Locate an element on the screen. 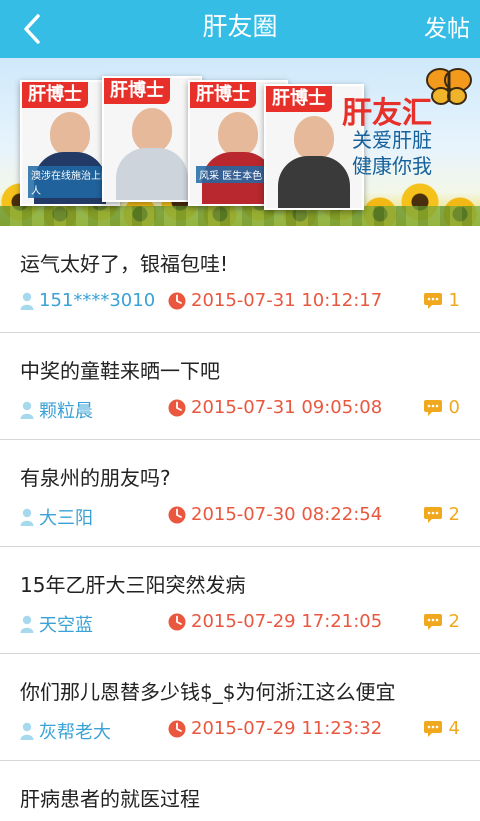 This screenshot has width=480, height=821. post-title: 你们那儿恩替多少钱$_$为何浙江这么便宜 is located at coordinates (208, 692).